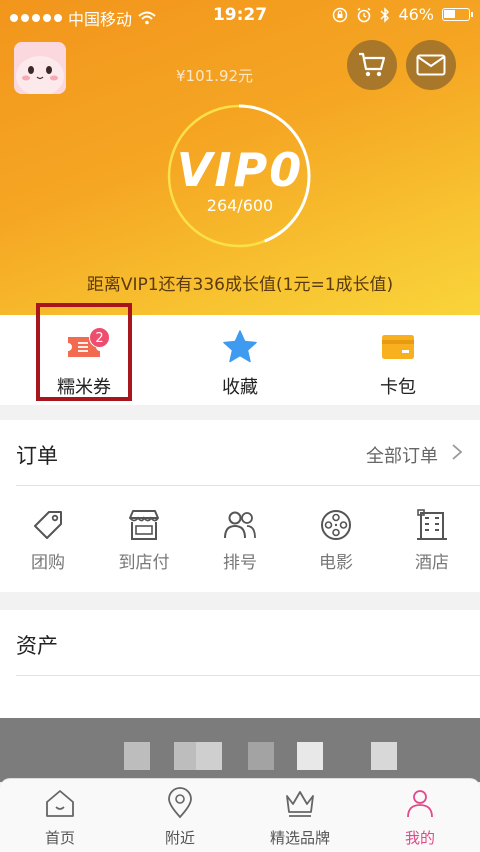 Image resolution: width=480 pixels, height=852 pixels. I want to click on people-icon, so click(240, 525).